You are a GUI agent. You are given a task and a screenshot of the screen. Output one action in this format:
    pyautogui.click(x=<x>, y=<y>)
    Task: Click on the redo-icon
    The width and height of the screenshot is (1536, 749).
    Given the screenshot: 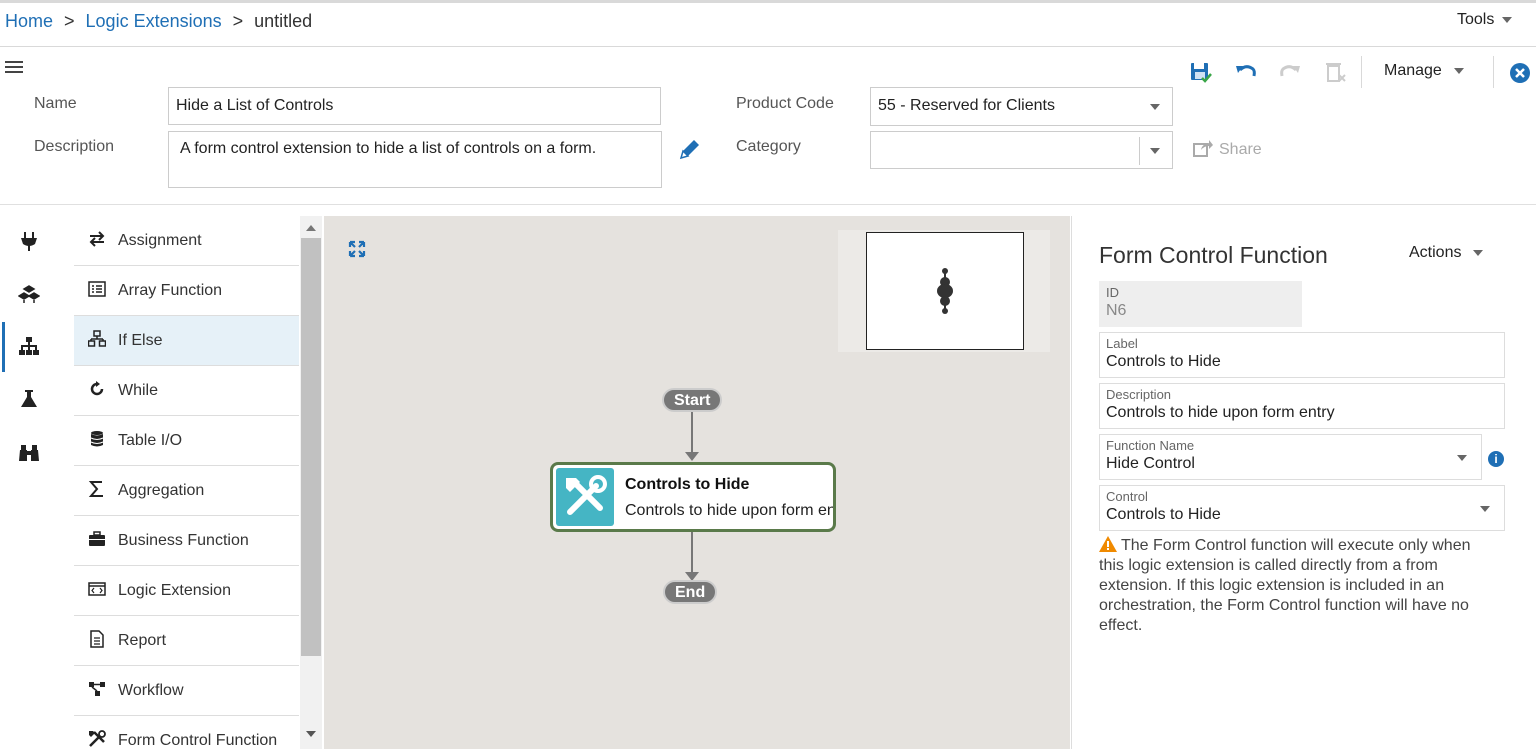 What is the action you would take?
    pyautogui.click(x=1290, y=72)
    